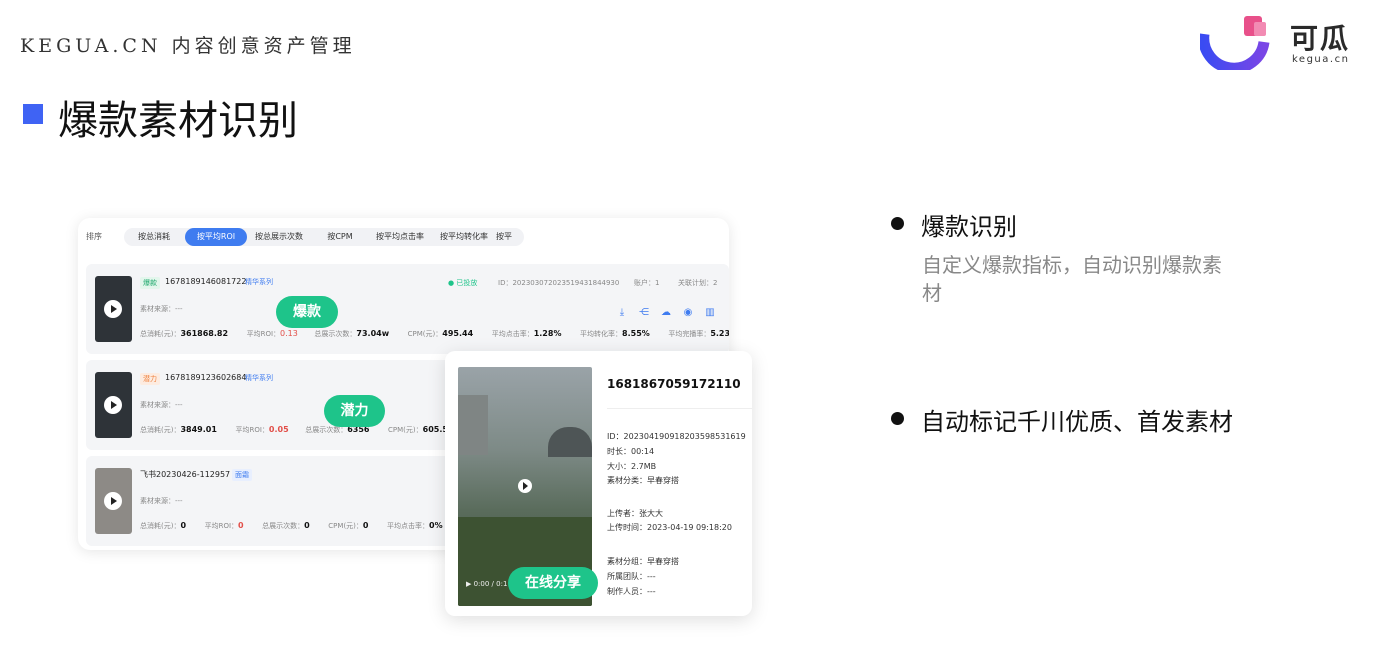  Describe the element at coordinates (570, 442) in the screenshot. I see `video-stadium` at that location.